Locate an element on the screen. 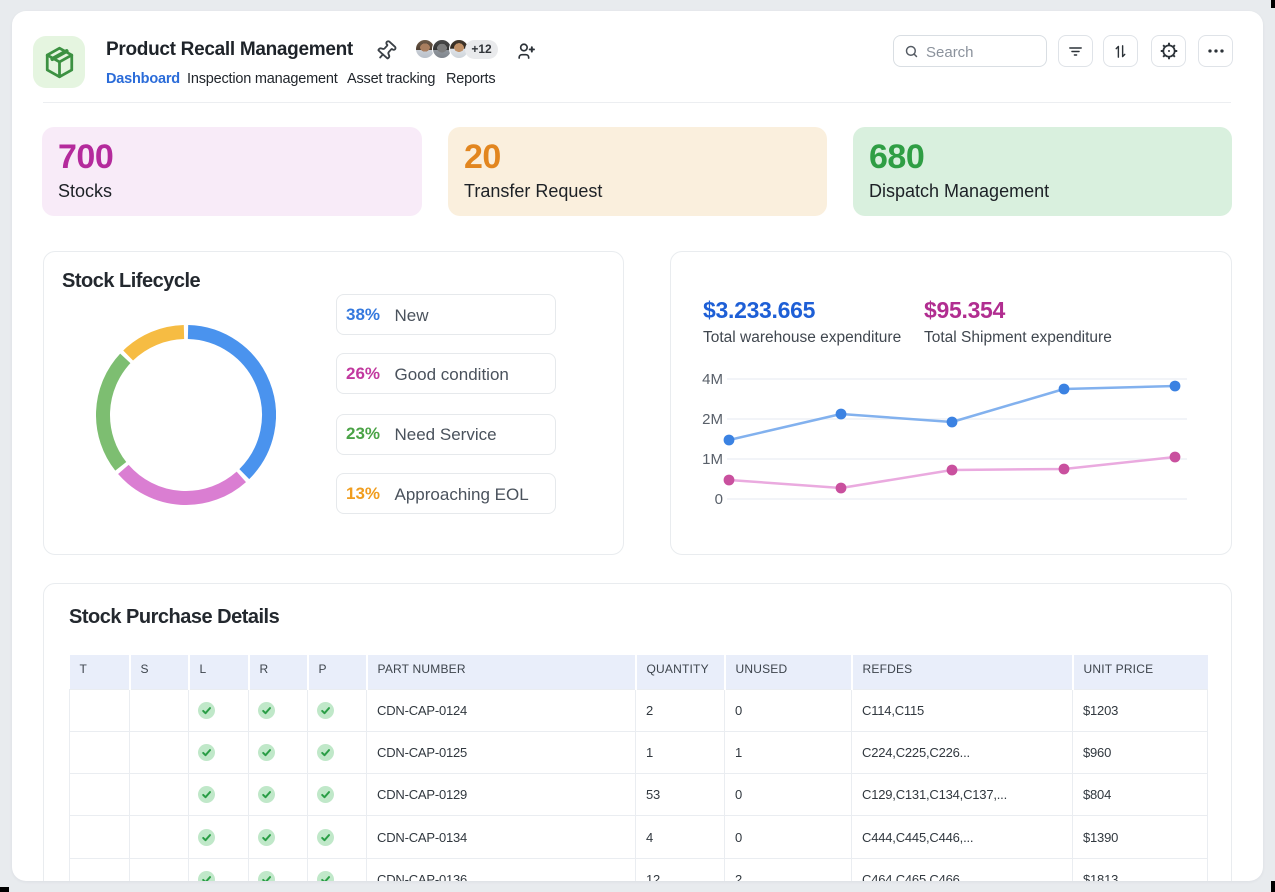 The width and height of the screenshot is (1275, 892). svg-text: 0 is located at coordinates (719, 499).